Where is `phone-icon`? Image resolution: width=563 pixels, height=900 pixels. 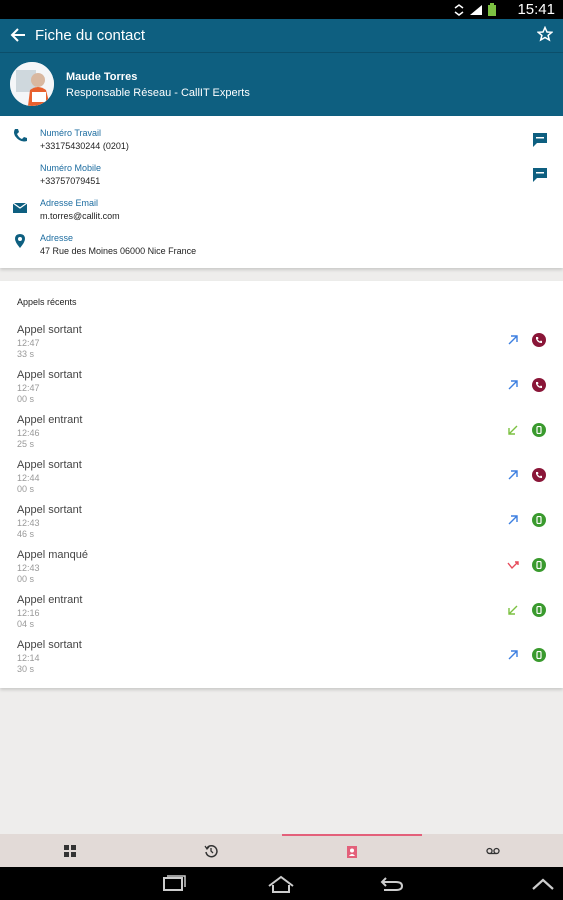 phone-icon is located at coordinates (20, 135).